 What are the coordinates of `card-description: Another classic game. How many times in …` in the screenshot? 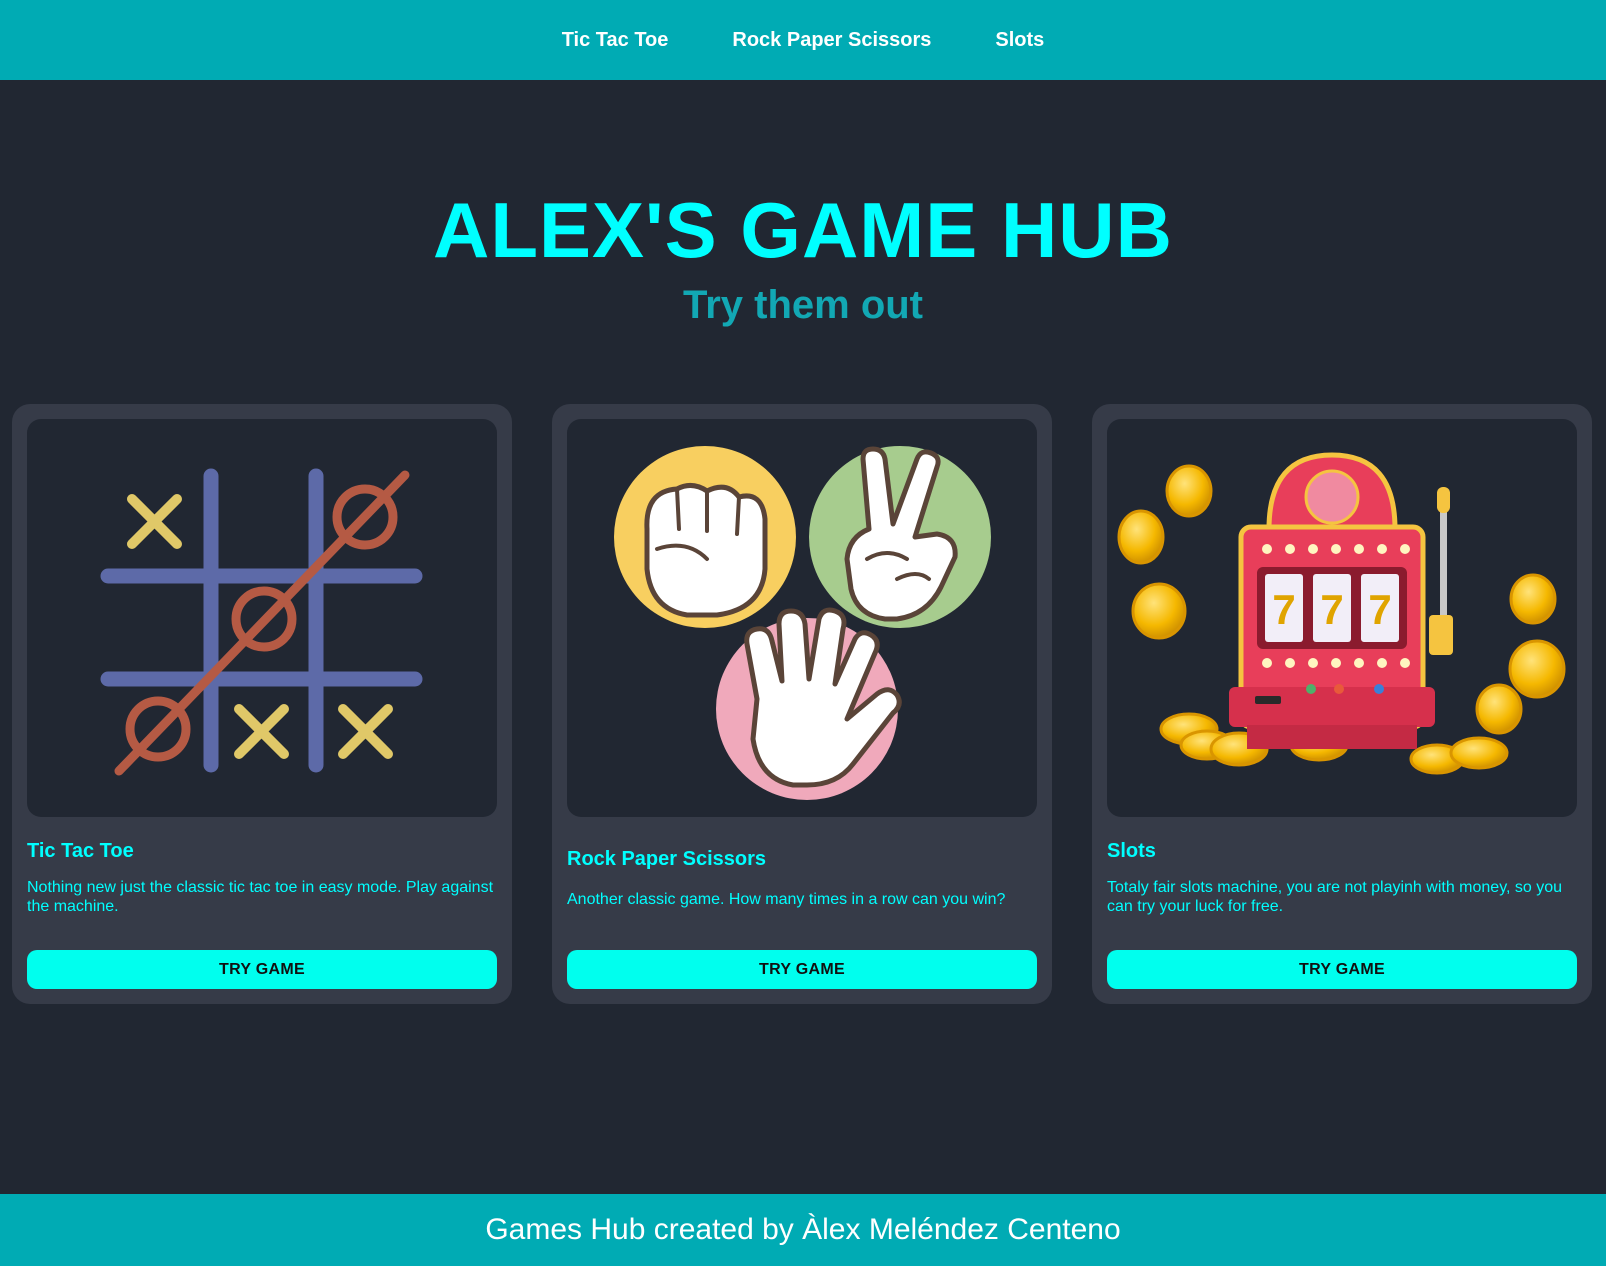 It's located at (786, 899).